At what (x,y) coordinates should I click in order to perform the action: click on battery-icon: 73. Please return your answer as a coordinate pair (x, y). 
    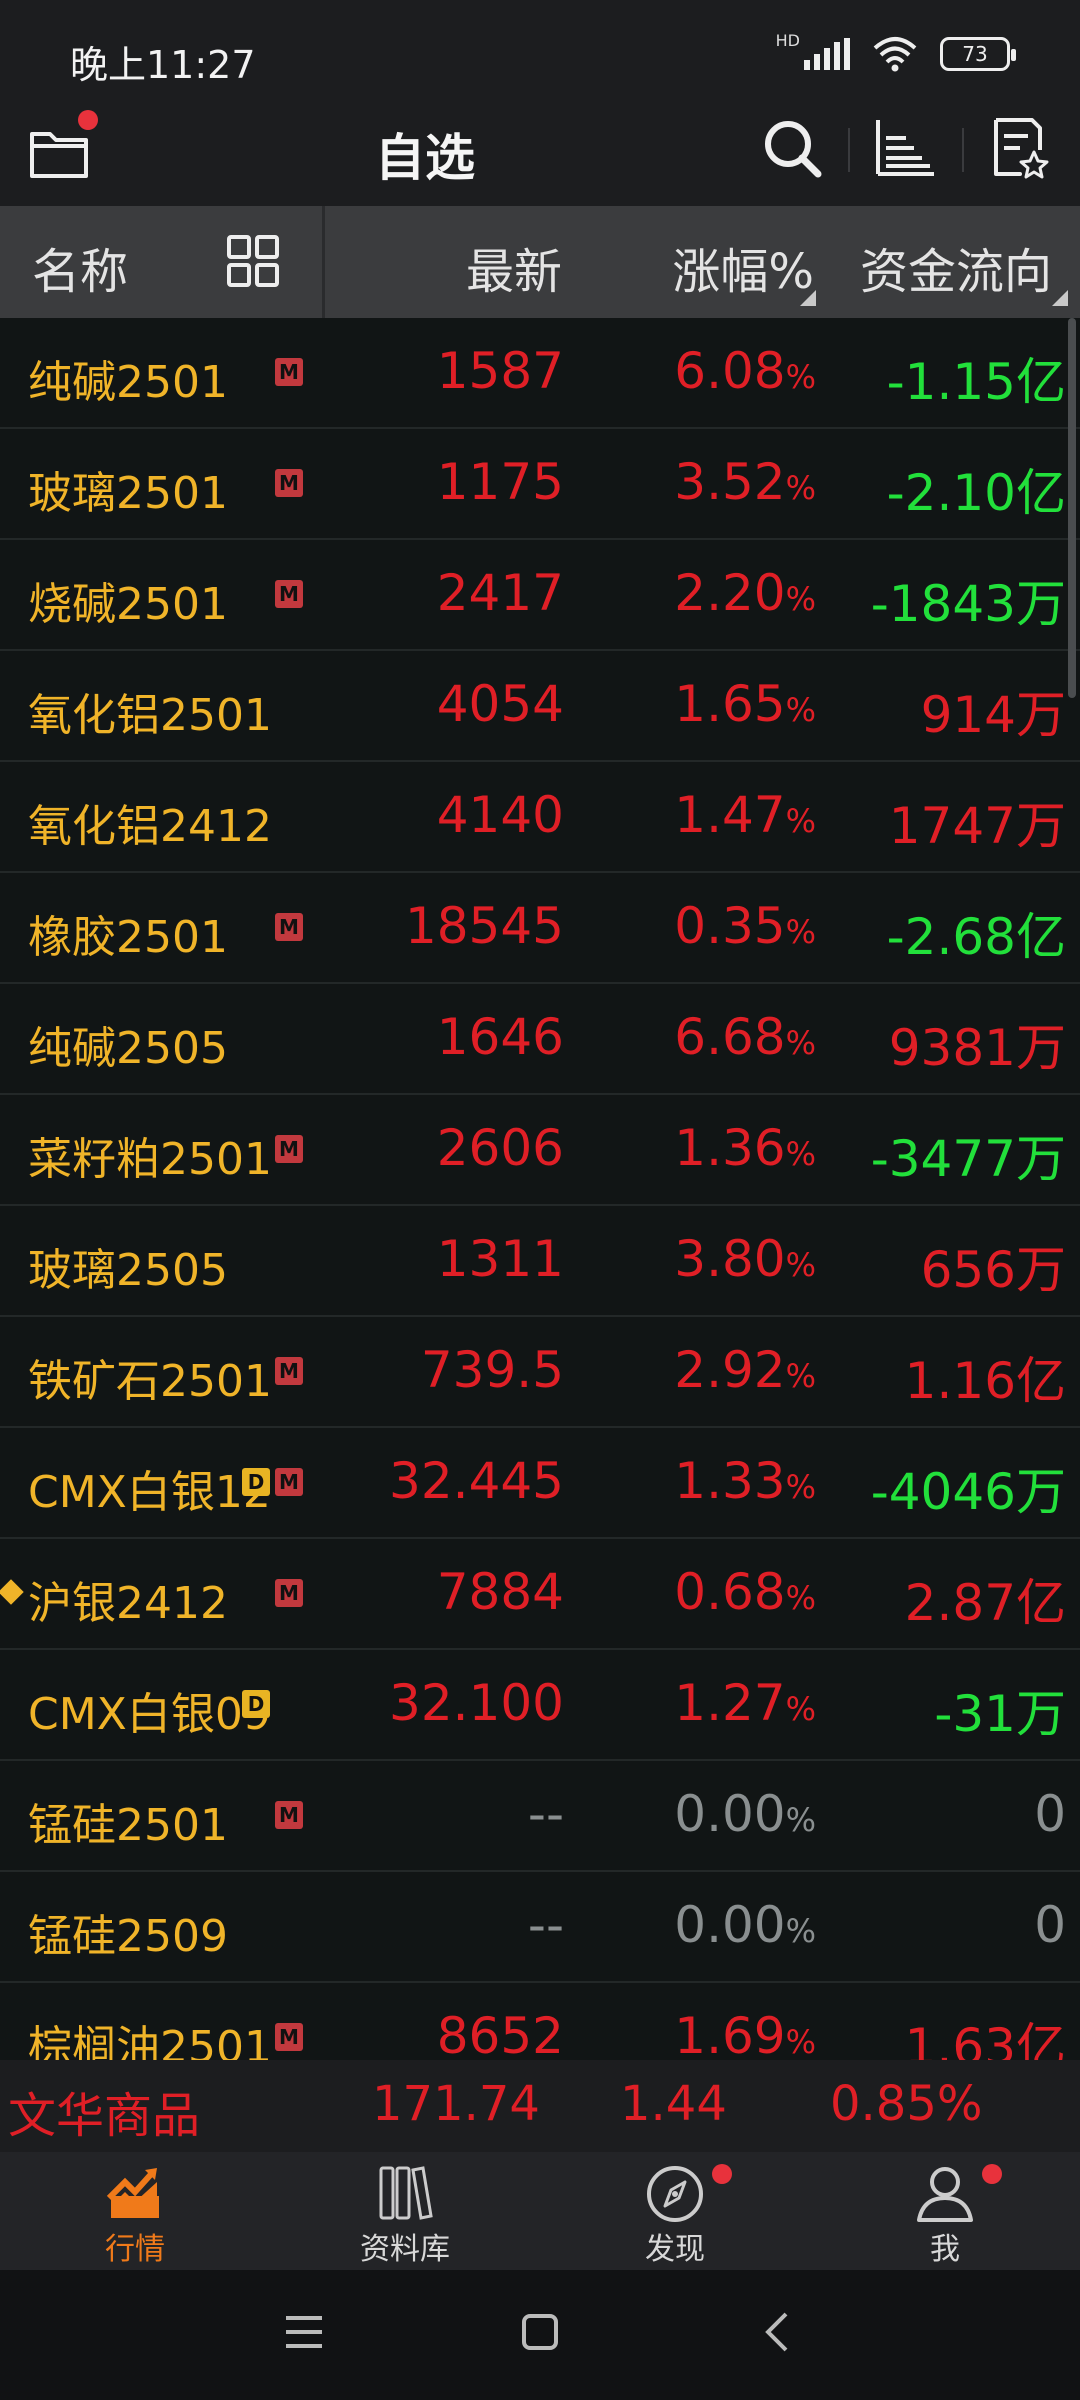
    Looking at the image, I should click on (978, 54).